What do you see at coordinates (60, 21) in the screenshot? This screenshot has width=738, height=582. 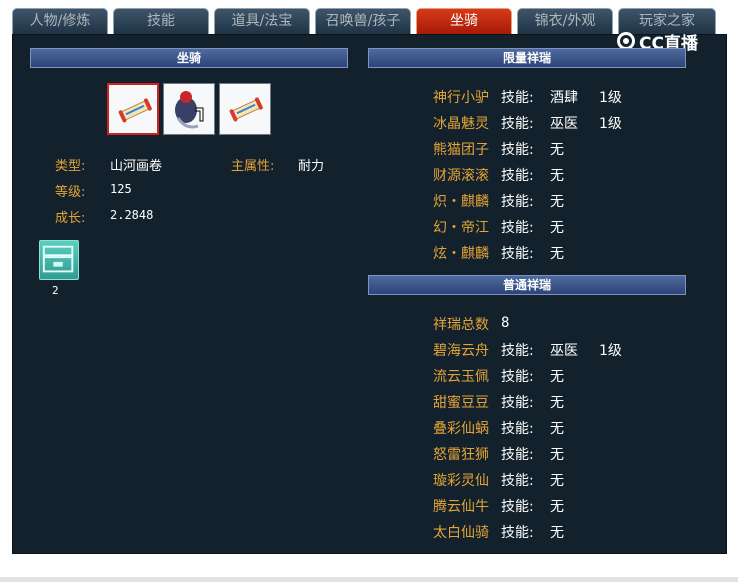 I see `tab-character: 人物/修炼` at bounding box center [60, 21].